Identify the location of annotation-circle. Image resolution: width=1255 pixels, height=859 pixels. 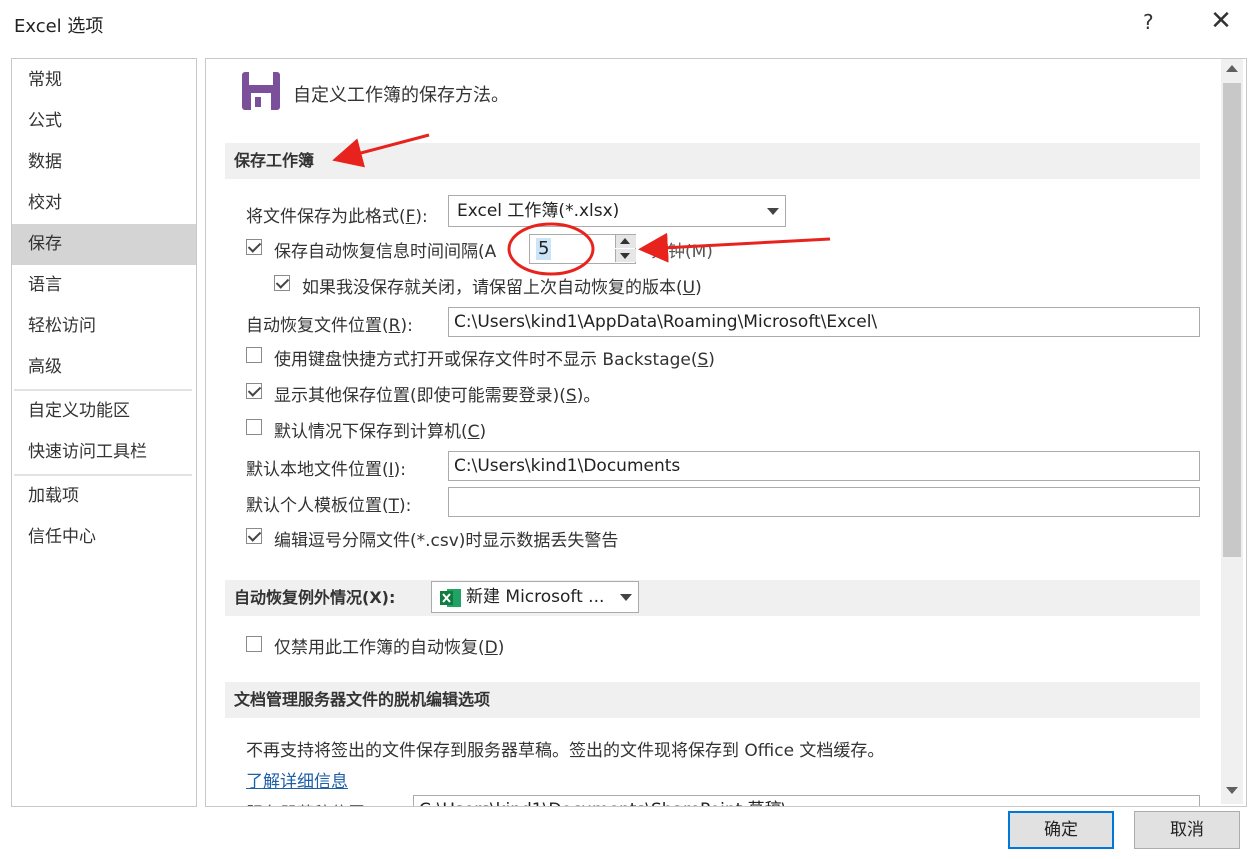
(551, 249).